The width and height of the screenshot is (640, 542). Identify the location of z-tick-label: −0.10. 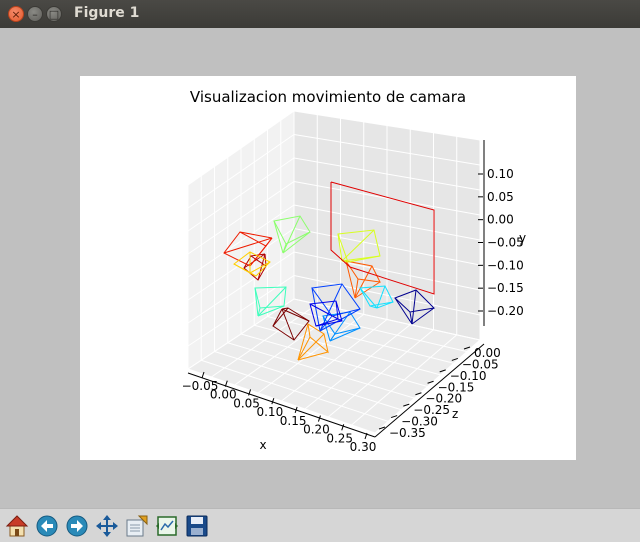
(505, 265).